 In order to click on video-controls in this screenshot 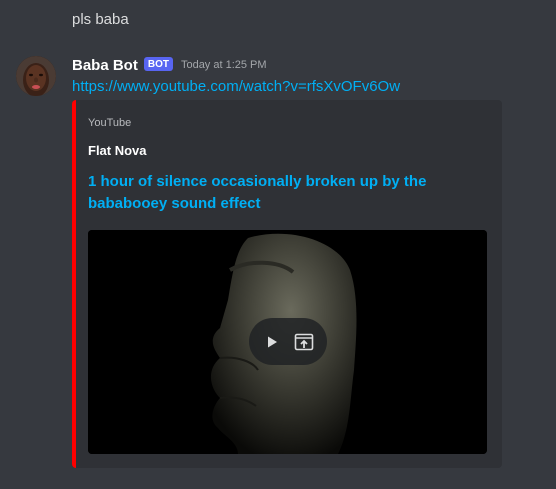, I will do `click(288, 341)`.